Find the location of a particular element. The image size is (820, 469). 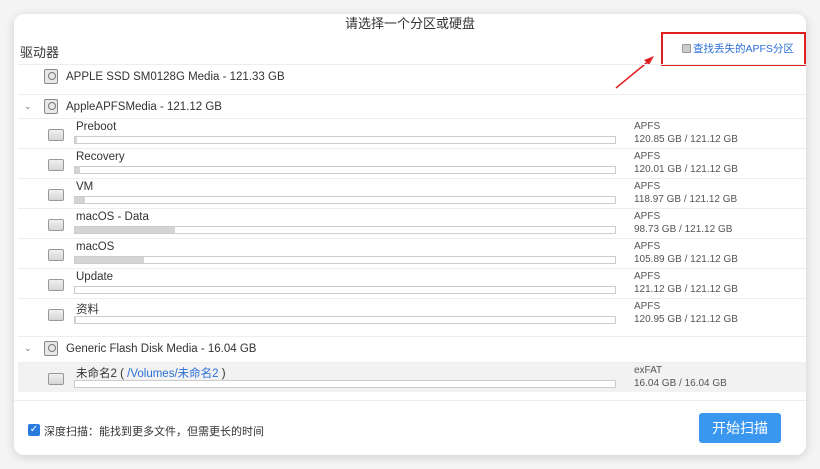

drive-row: ⌄ Generic Flash Disk Media - 16.04 GB is located at coordinates (412, 348).